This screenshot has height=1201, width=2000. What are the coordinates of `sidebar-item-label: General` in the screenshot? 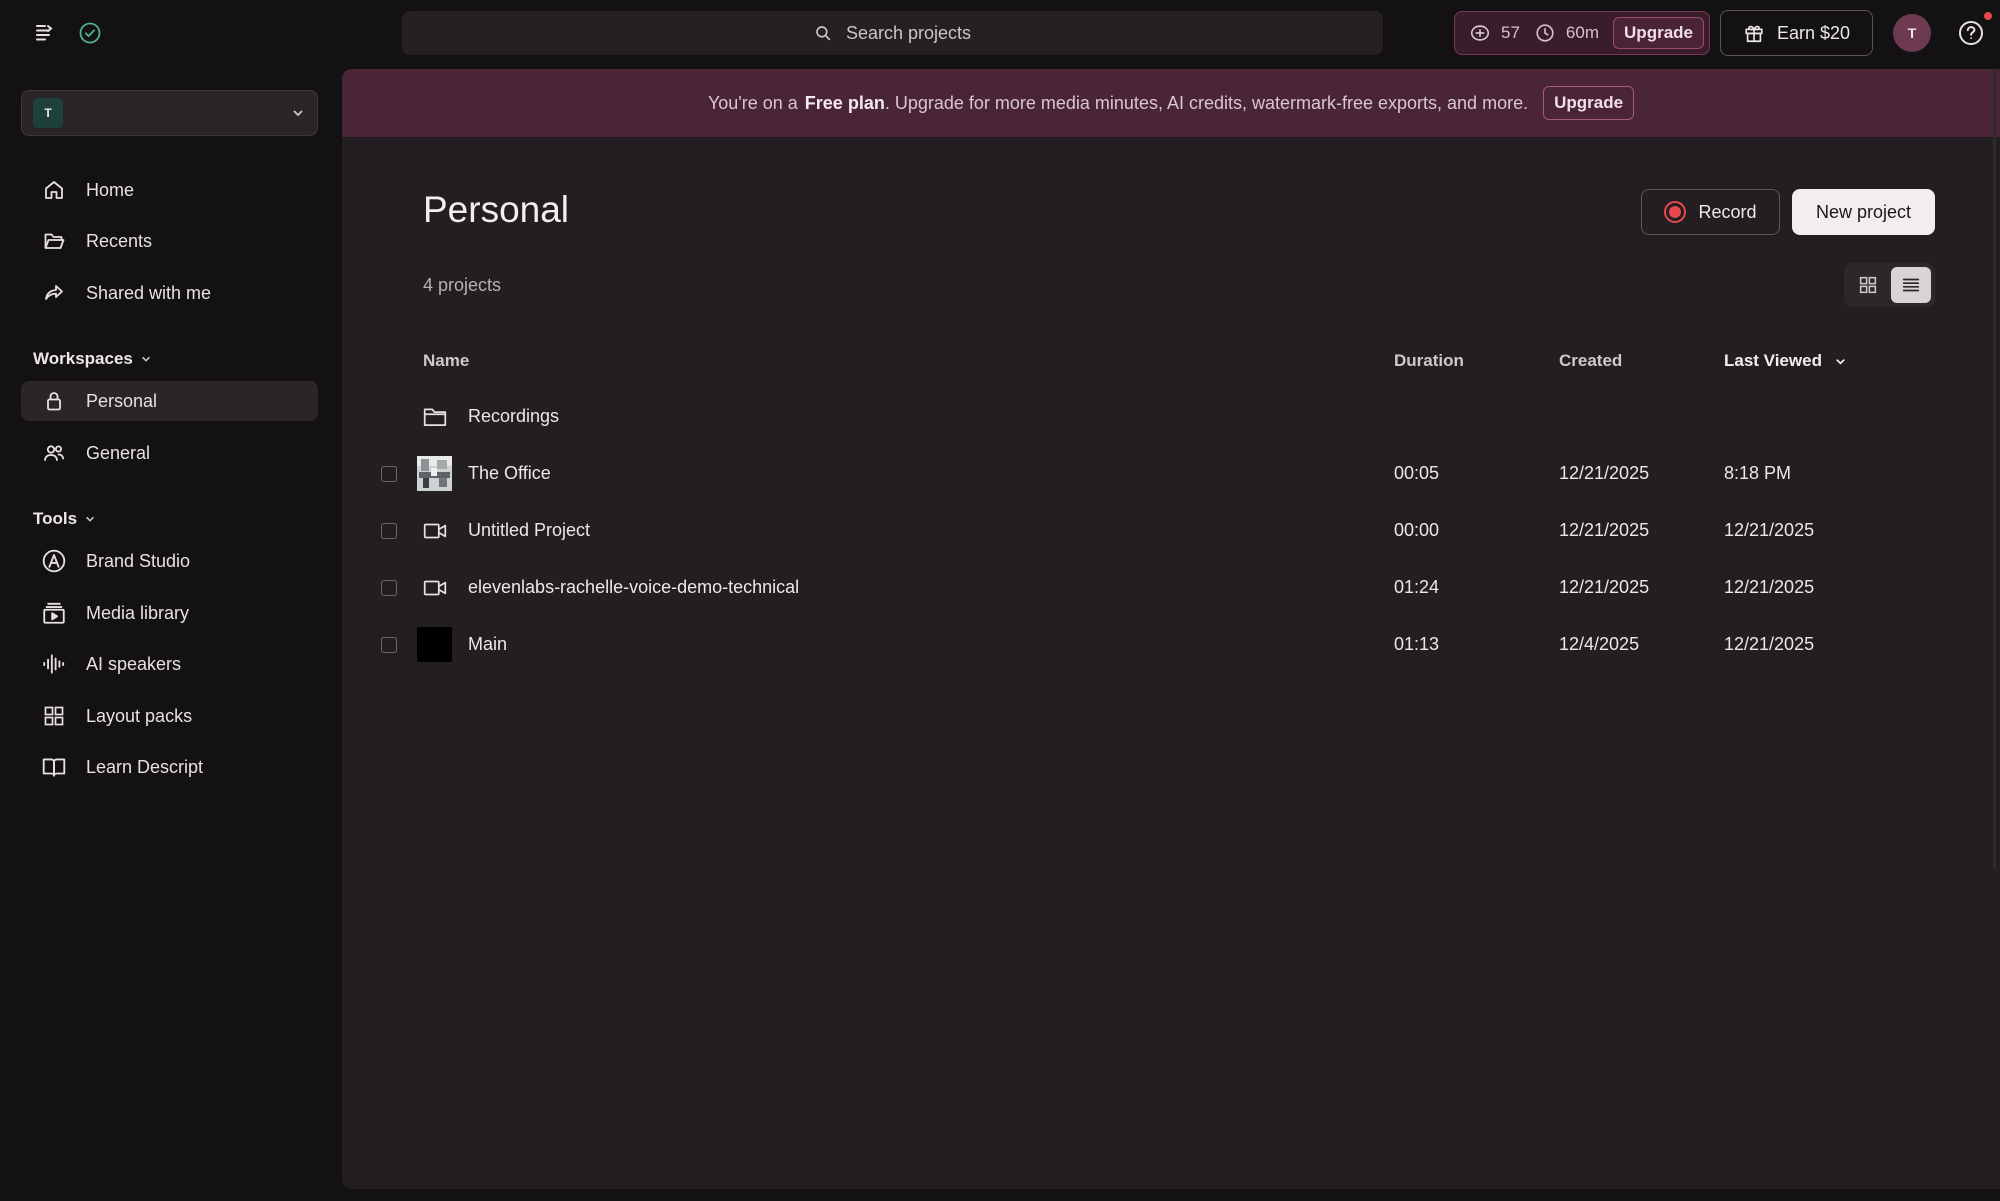 It's located at (118, 452).